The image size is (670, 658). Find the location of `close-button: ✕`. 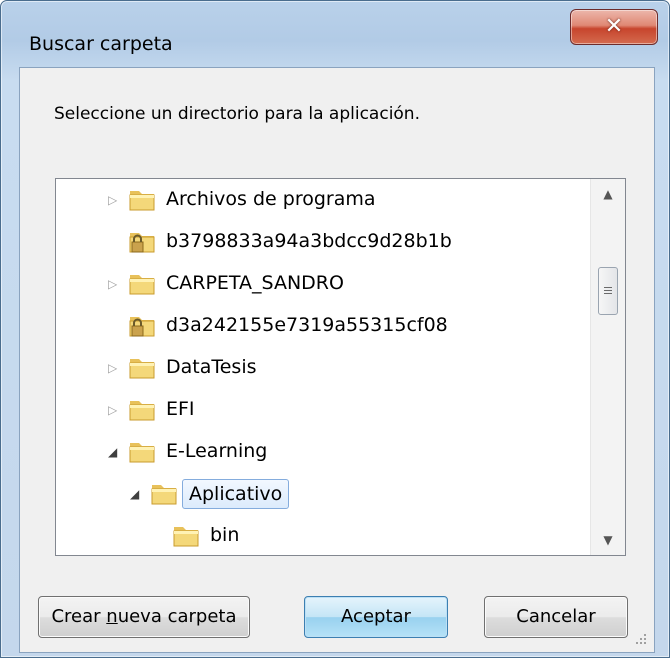

close-button: ✕ is located at coordinates (614, 27).